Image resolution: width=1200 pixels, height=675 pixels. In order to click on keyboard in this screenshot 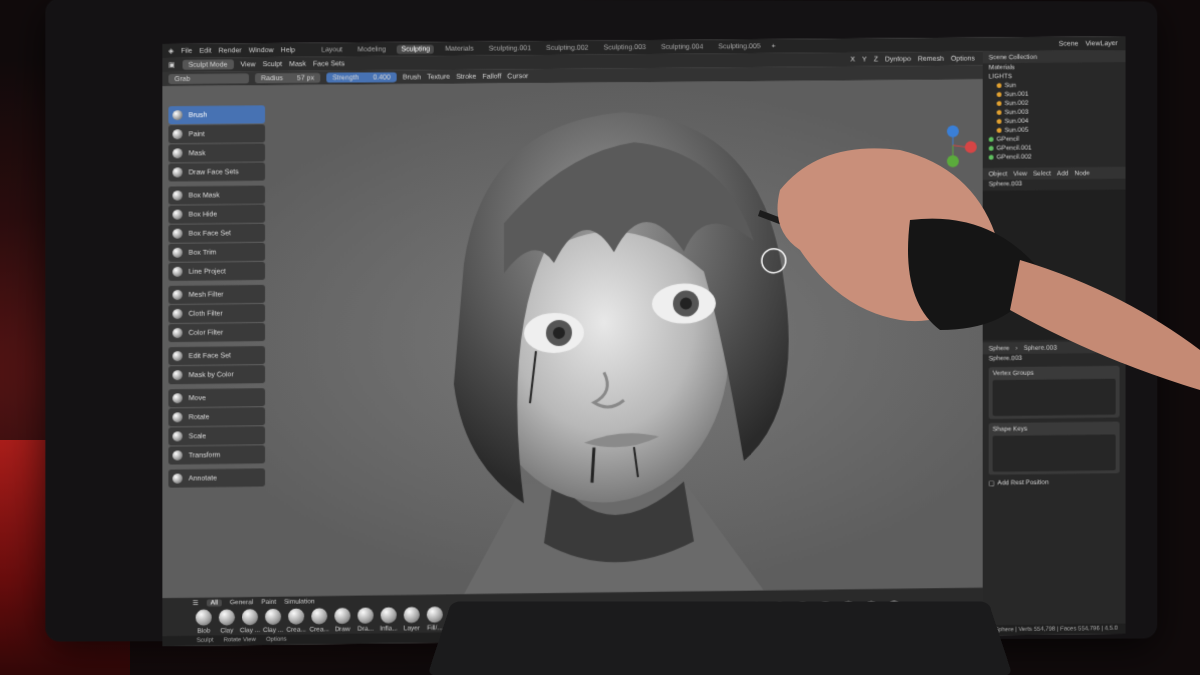, I will do `click(719, 638)`.